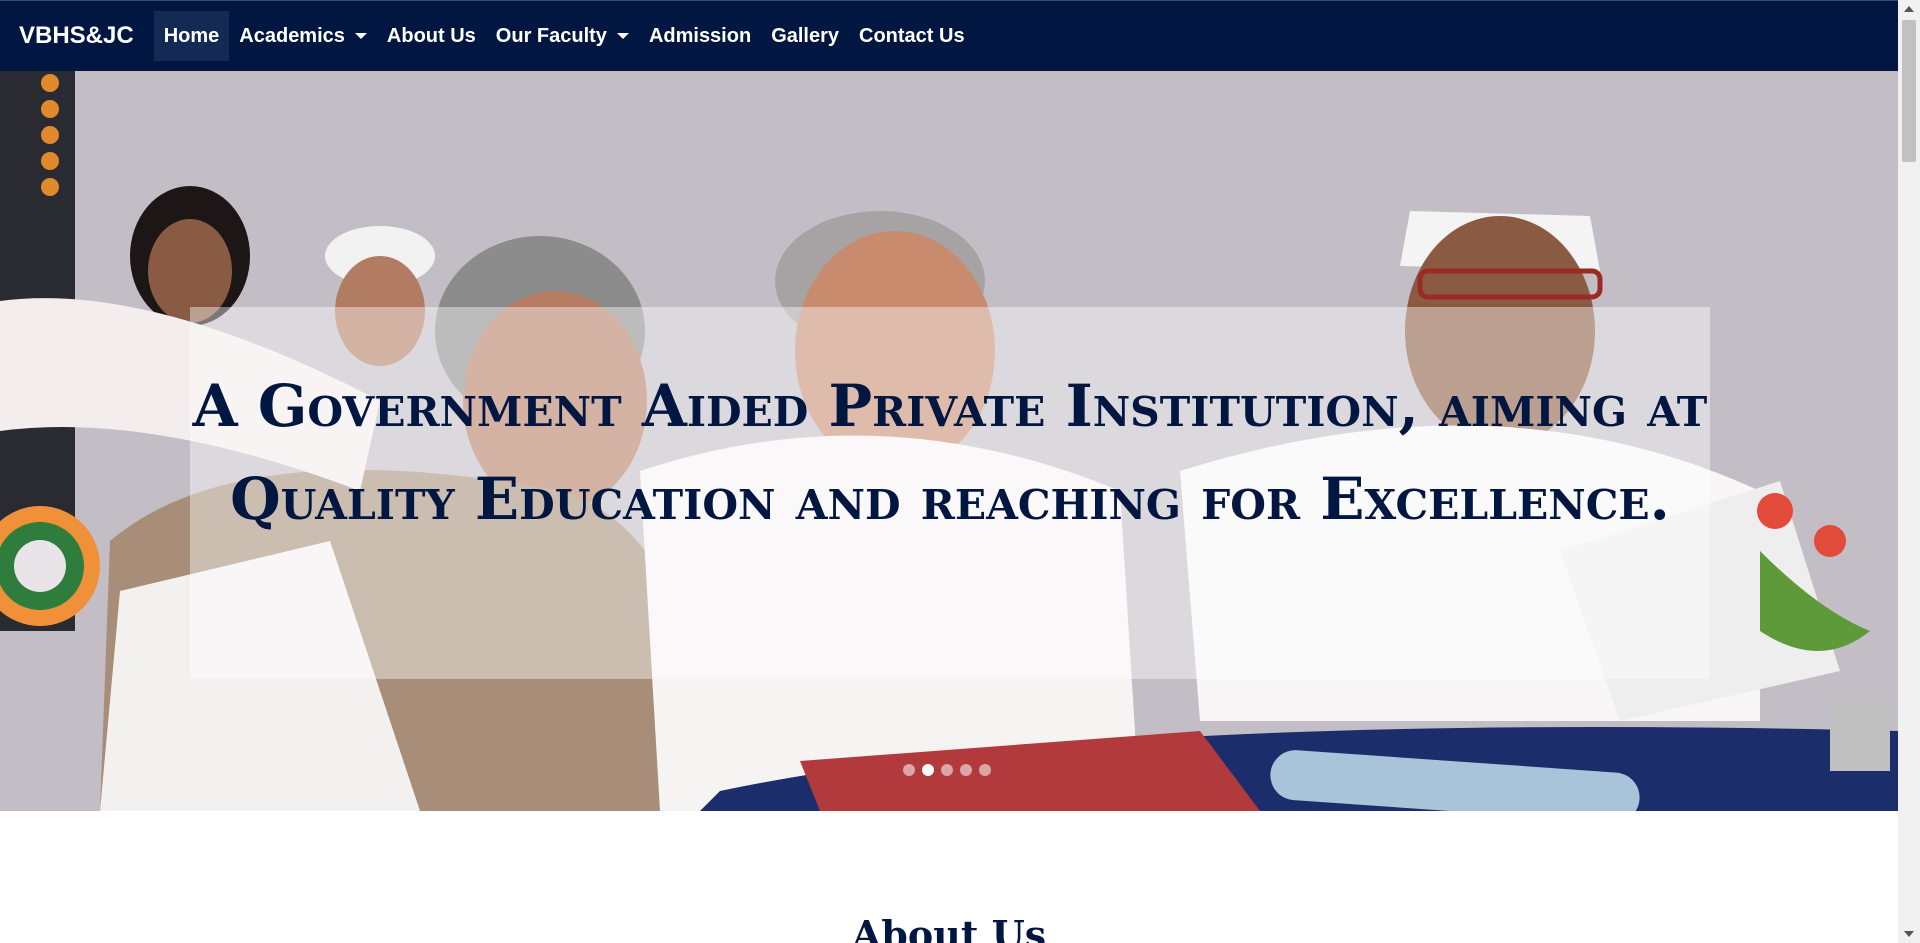  Describe the element at coordinates (292, 35) in the screenshot. I see `nav-academics-label: Academics` at that location.